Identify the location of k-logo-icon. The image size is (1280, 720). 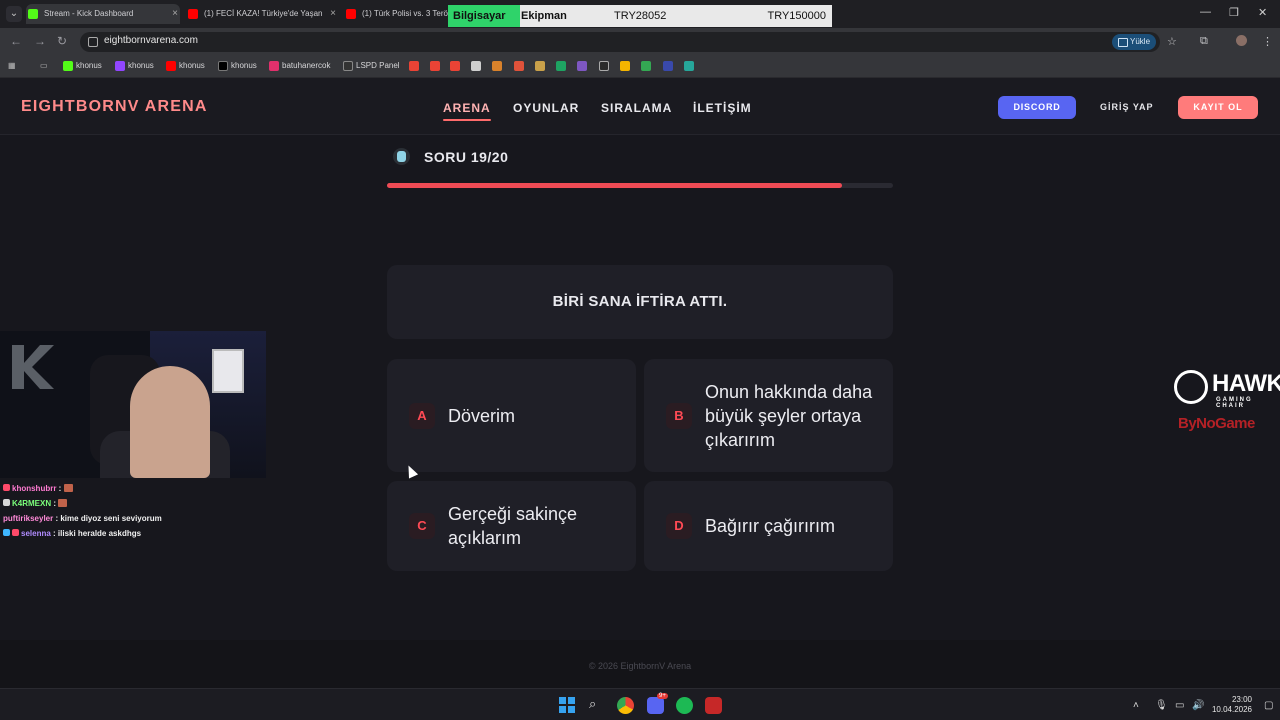
(33, 367).